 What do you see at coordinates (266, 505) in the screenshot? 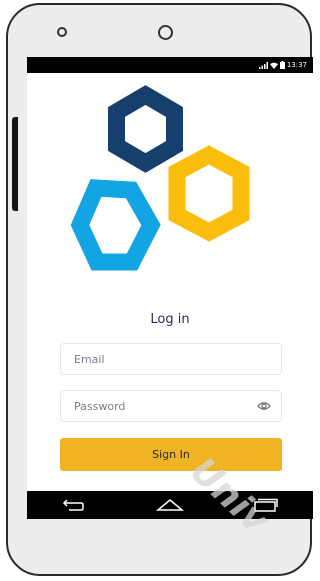
I see `recent-apps-icon` at bounding box center [266, 505].